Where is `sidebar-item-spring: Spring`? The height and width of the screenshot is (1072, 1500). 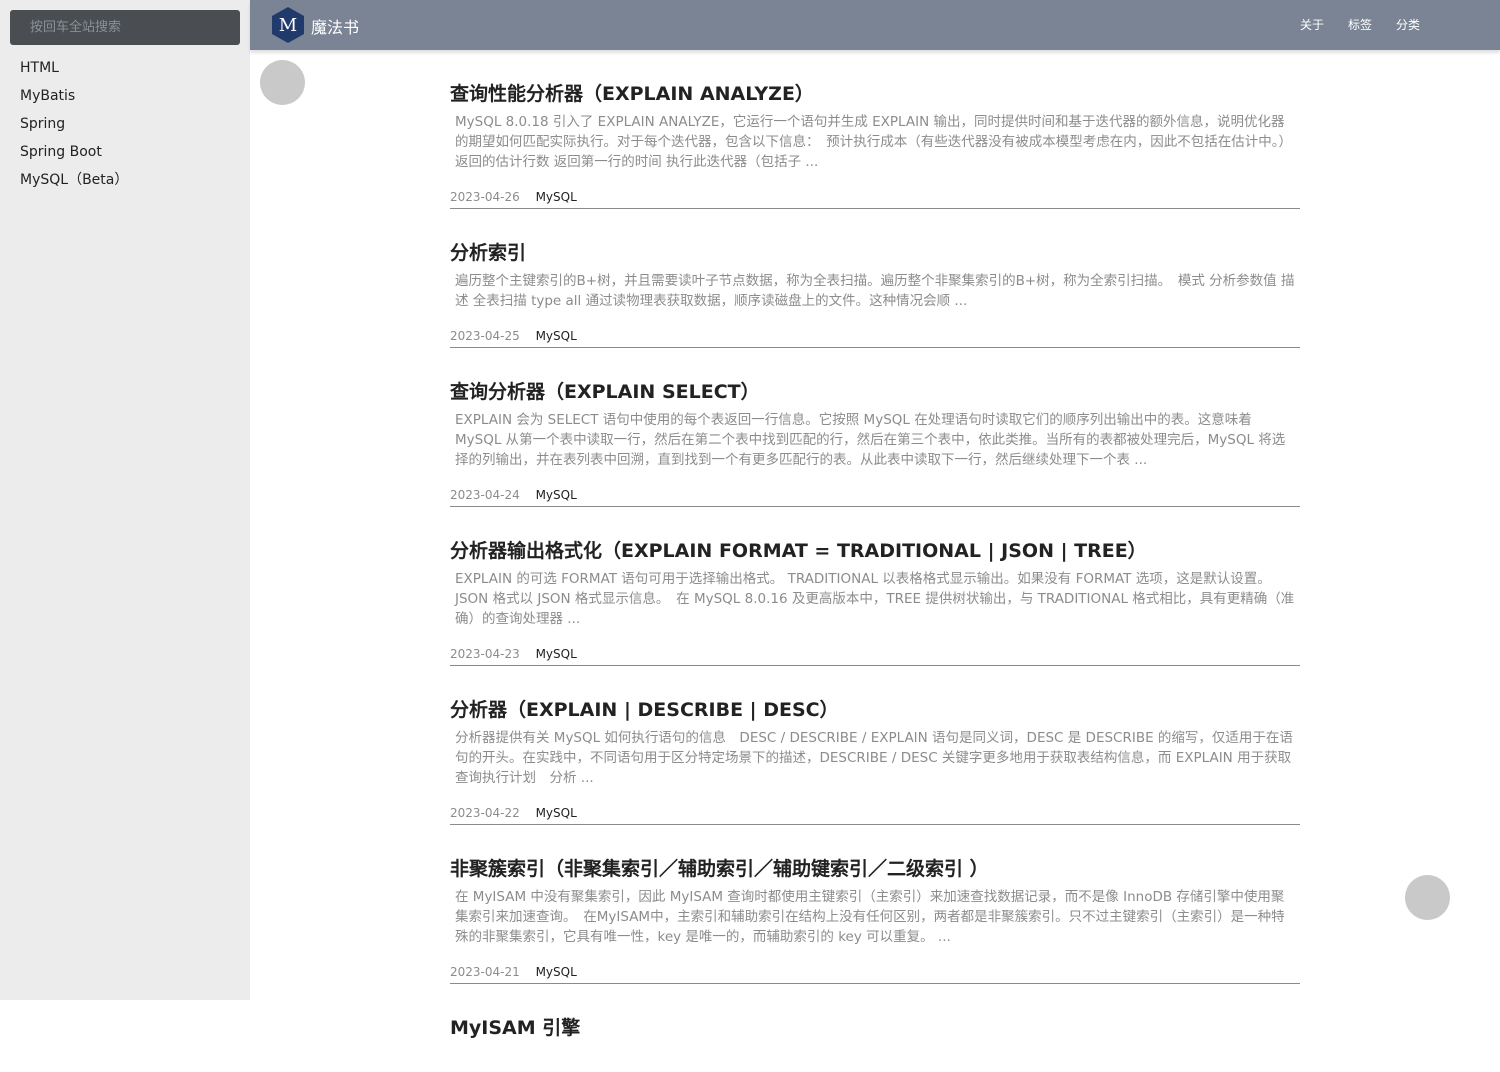 sidebar-item-spring: Spring is located at coordinates (74, 126).